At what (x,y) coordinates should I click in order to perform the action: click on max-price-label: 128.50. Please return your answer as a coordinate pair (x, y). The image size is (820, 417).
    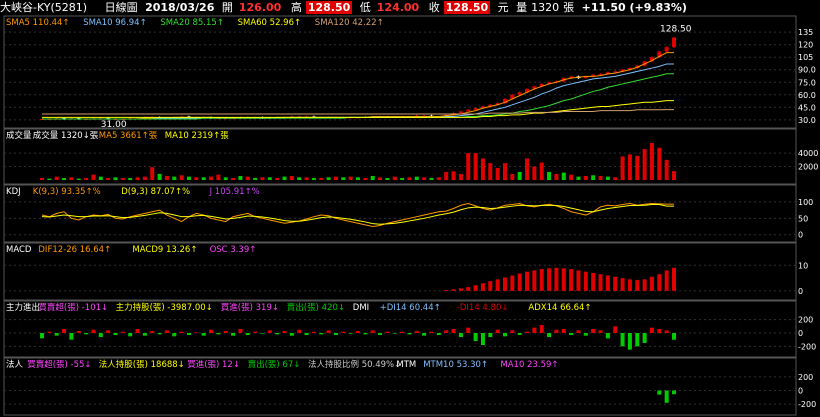
    Looking at the image, I should click on (676, 30).